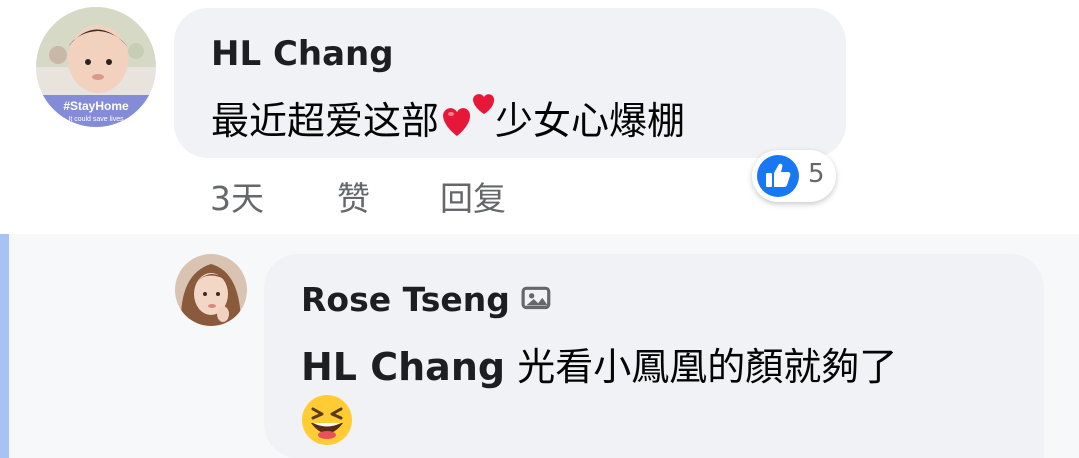 The image size is (1079, 458). Describe the element at coordinates (325, 121) in the screenshot. I see `comment-text-start: 最近超爱这部` at that location.